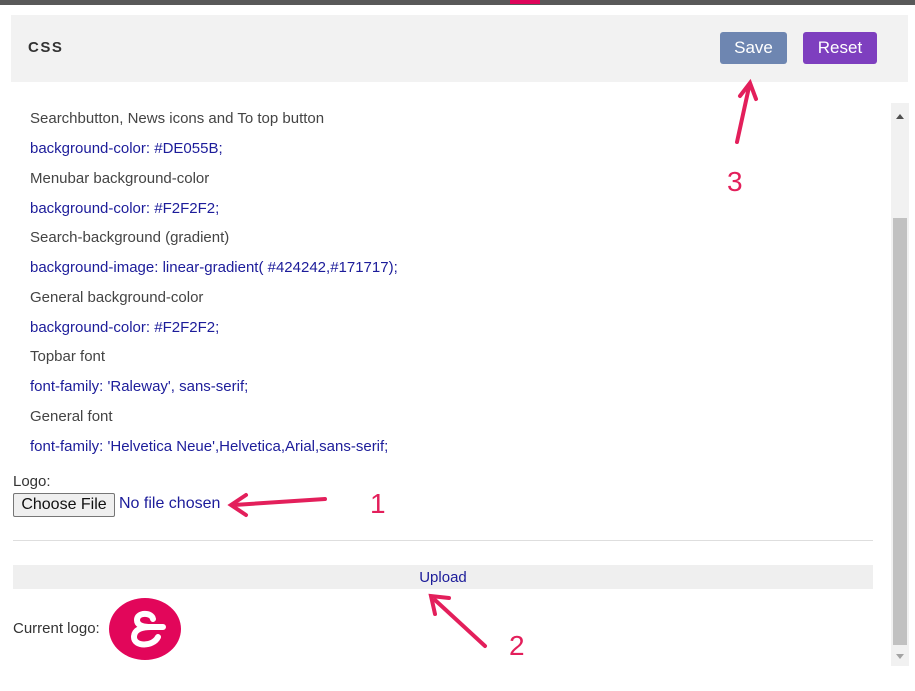 This screenshot has width=915, height=691. What do you see at coordinates (735, 181) in the screenshot?
I see `annotation-3: 3` at bounding box center [735, 181].